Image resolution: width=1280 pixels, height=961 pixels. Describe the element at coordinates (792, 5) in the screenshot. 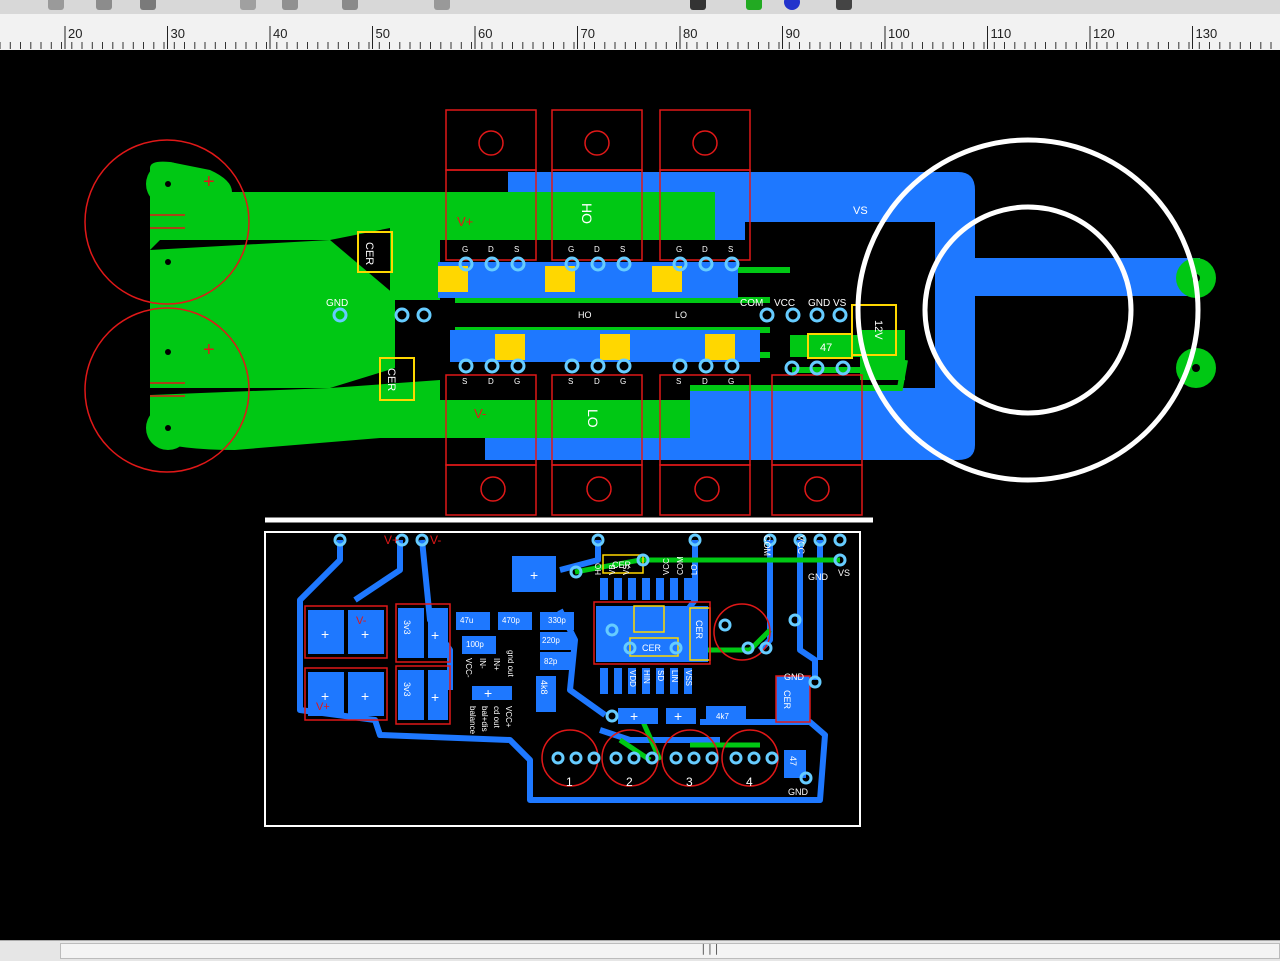

I see `info-icon` at that location.